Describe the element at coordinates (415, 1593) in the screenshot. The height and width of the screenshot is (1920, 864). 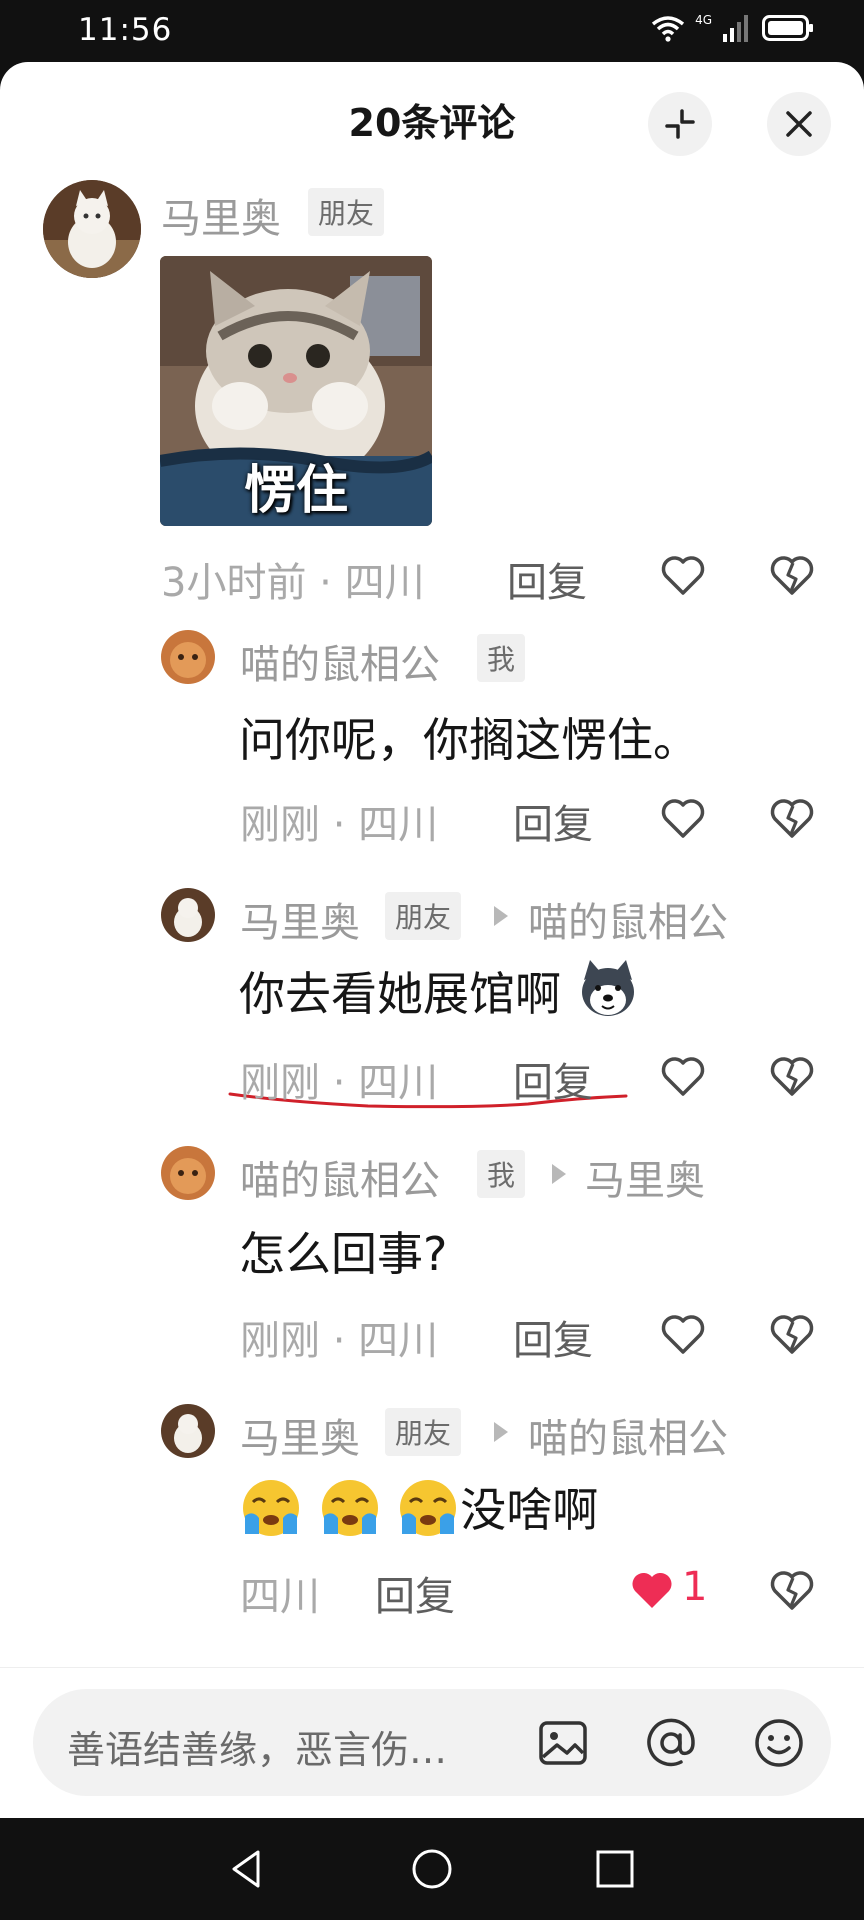
I see `reply-button: 回复` at that location.